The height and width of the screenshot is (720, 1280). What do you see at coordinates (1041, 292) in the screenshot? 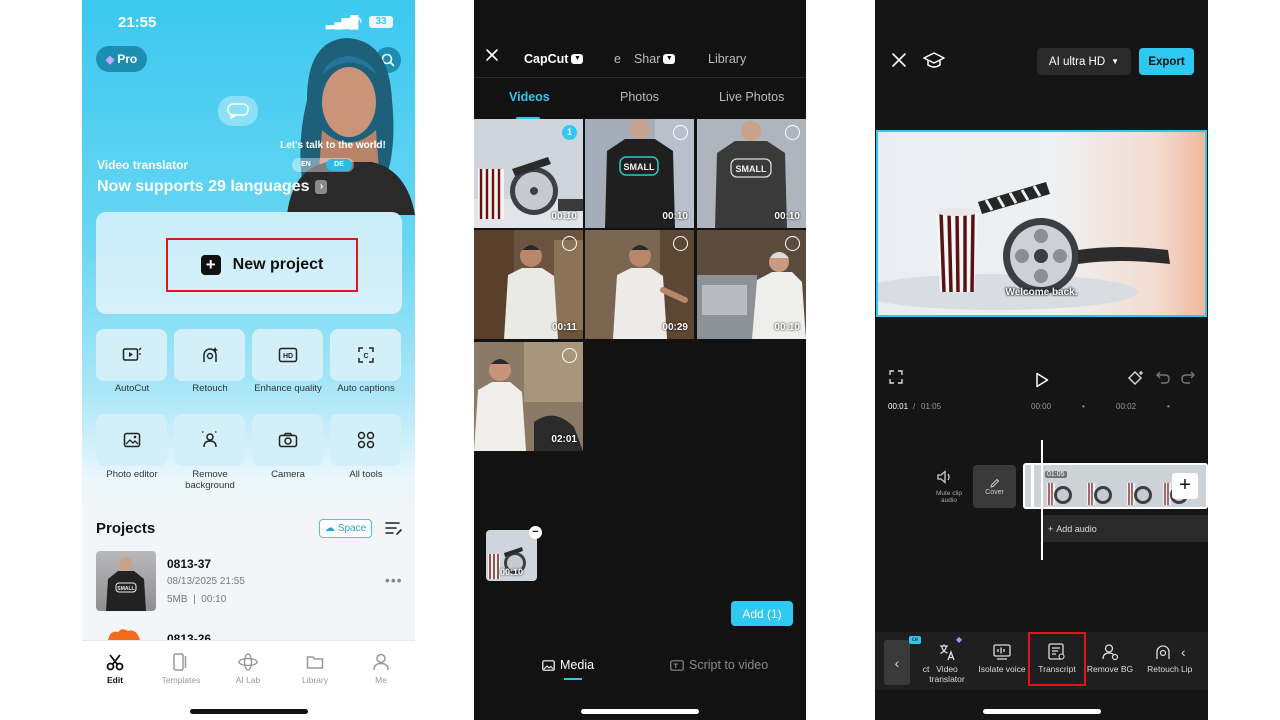
I see `subtitle-caption: Welcome back.` at bounding box center [1041, 292].